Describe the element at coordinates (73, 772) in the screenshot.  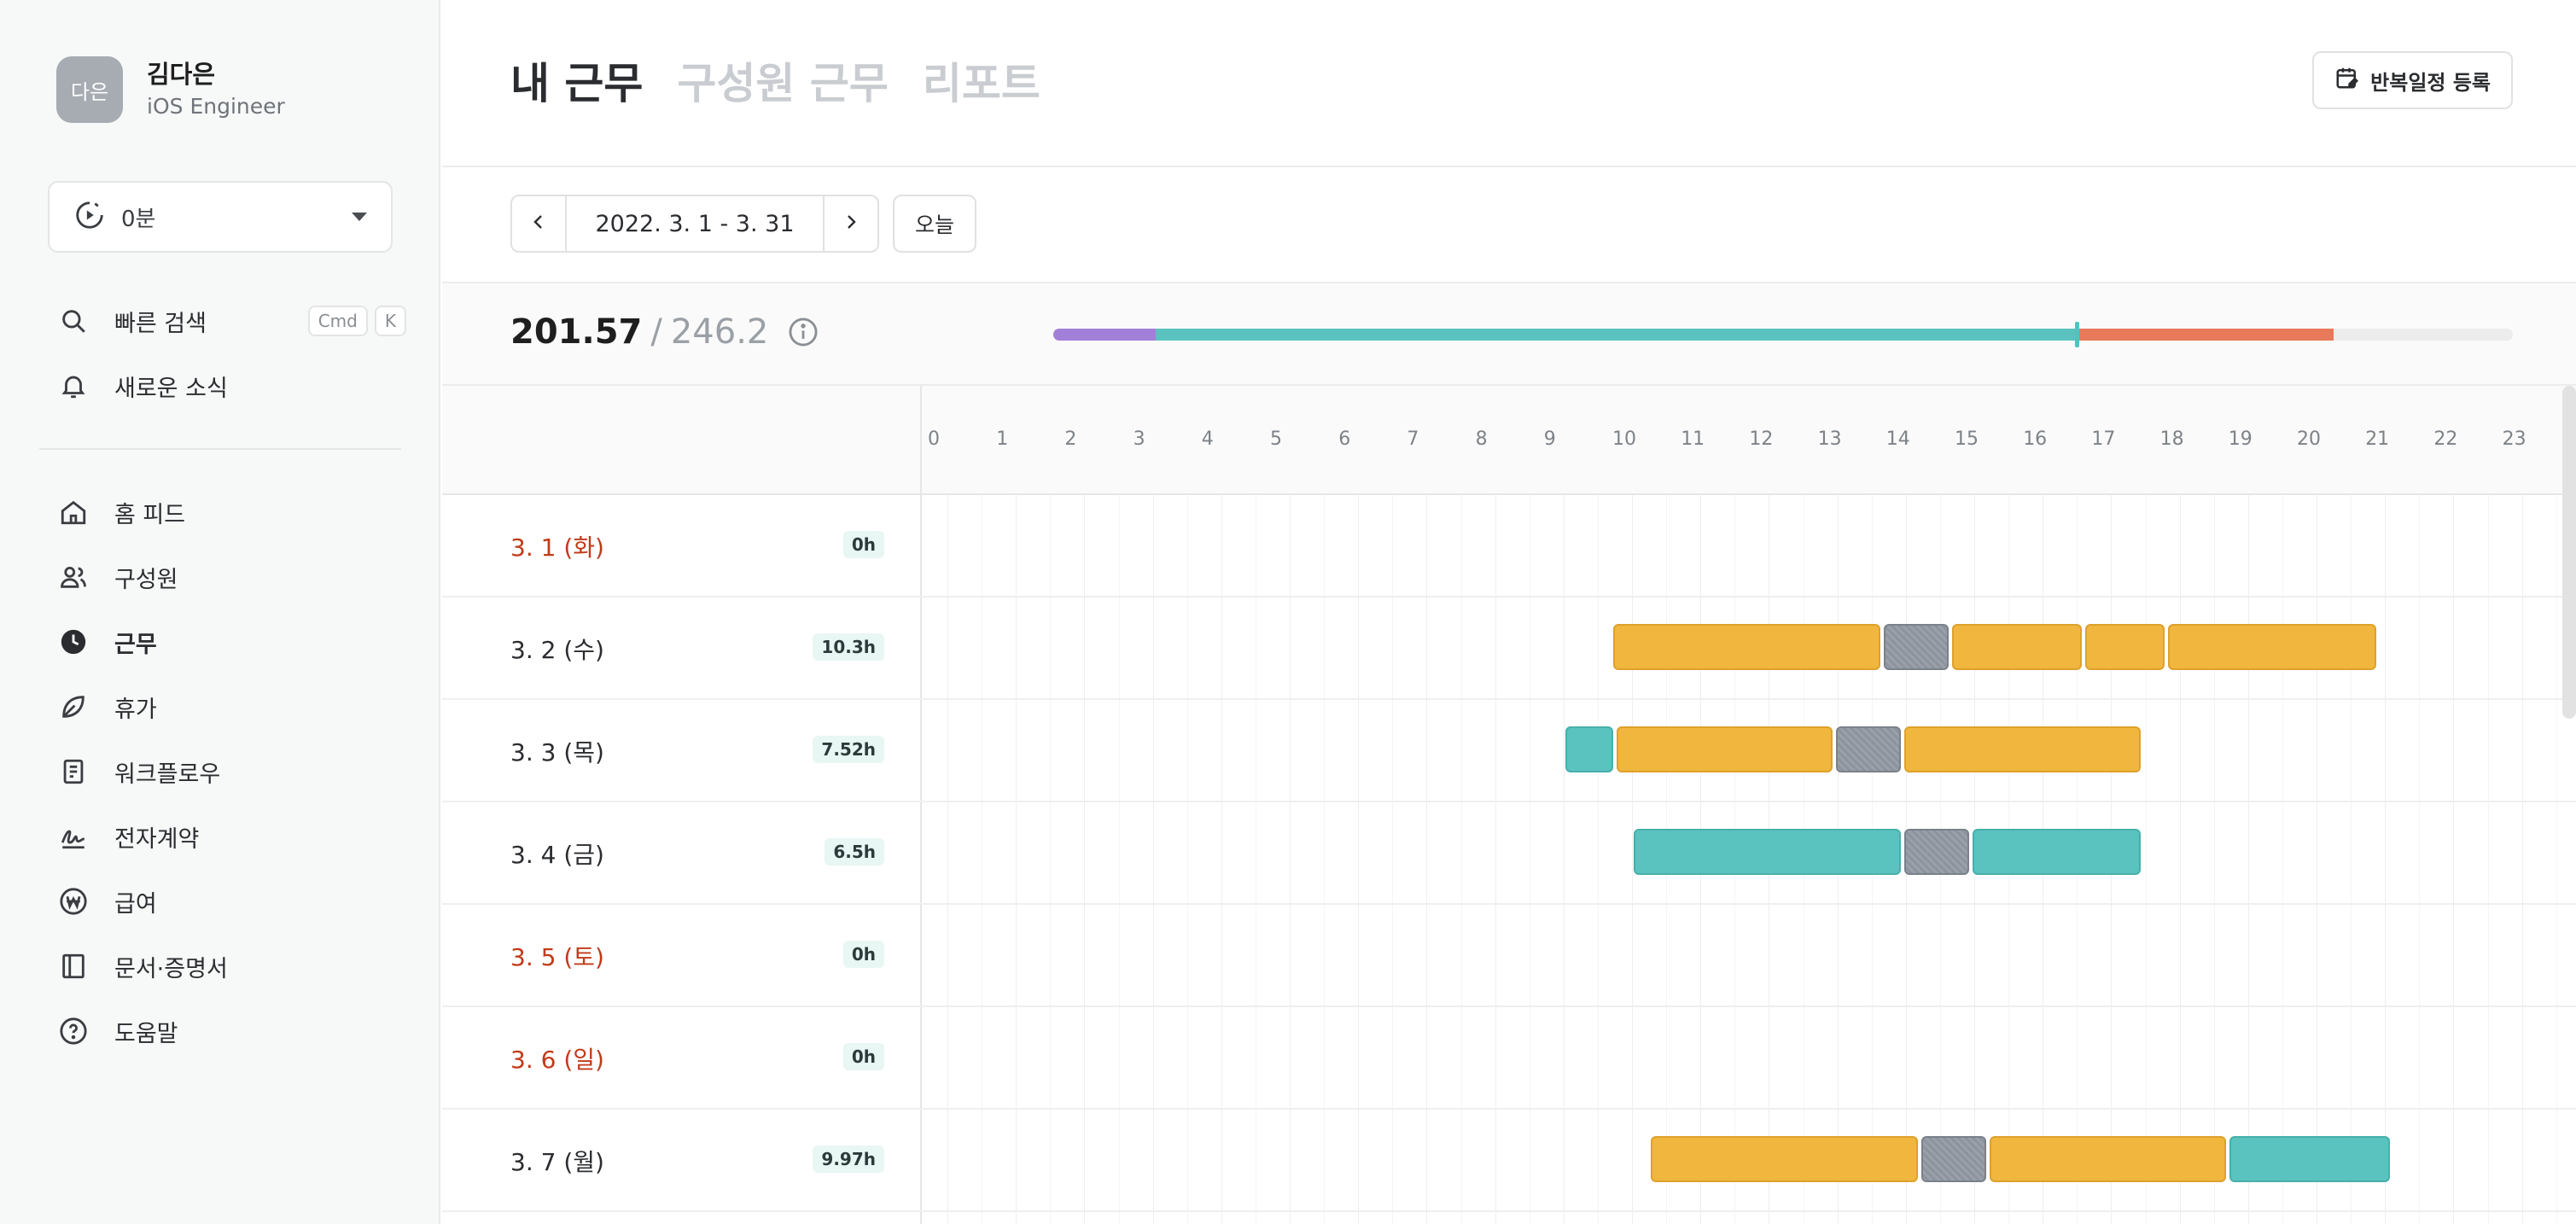
I see `document-icon` at that location.